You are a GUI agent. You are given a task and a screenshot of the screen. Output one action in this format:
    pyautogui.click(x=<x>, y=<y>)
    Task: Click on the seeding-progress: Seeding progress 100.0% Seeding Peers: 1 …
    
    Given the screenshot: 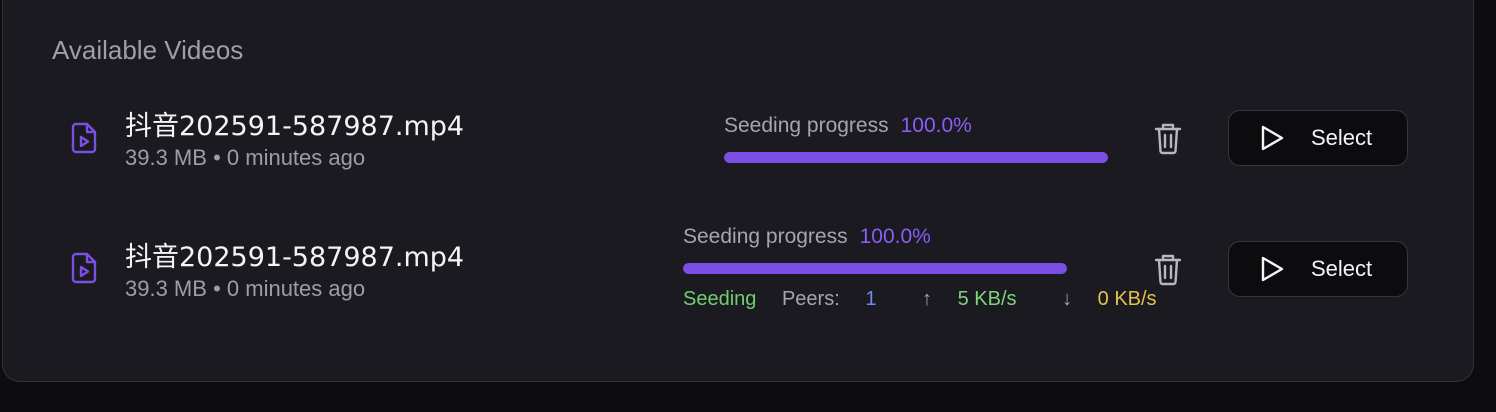 What is the action you would take?
    pyautogui.click(x=920, y=269)
    